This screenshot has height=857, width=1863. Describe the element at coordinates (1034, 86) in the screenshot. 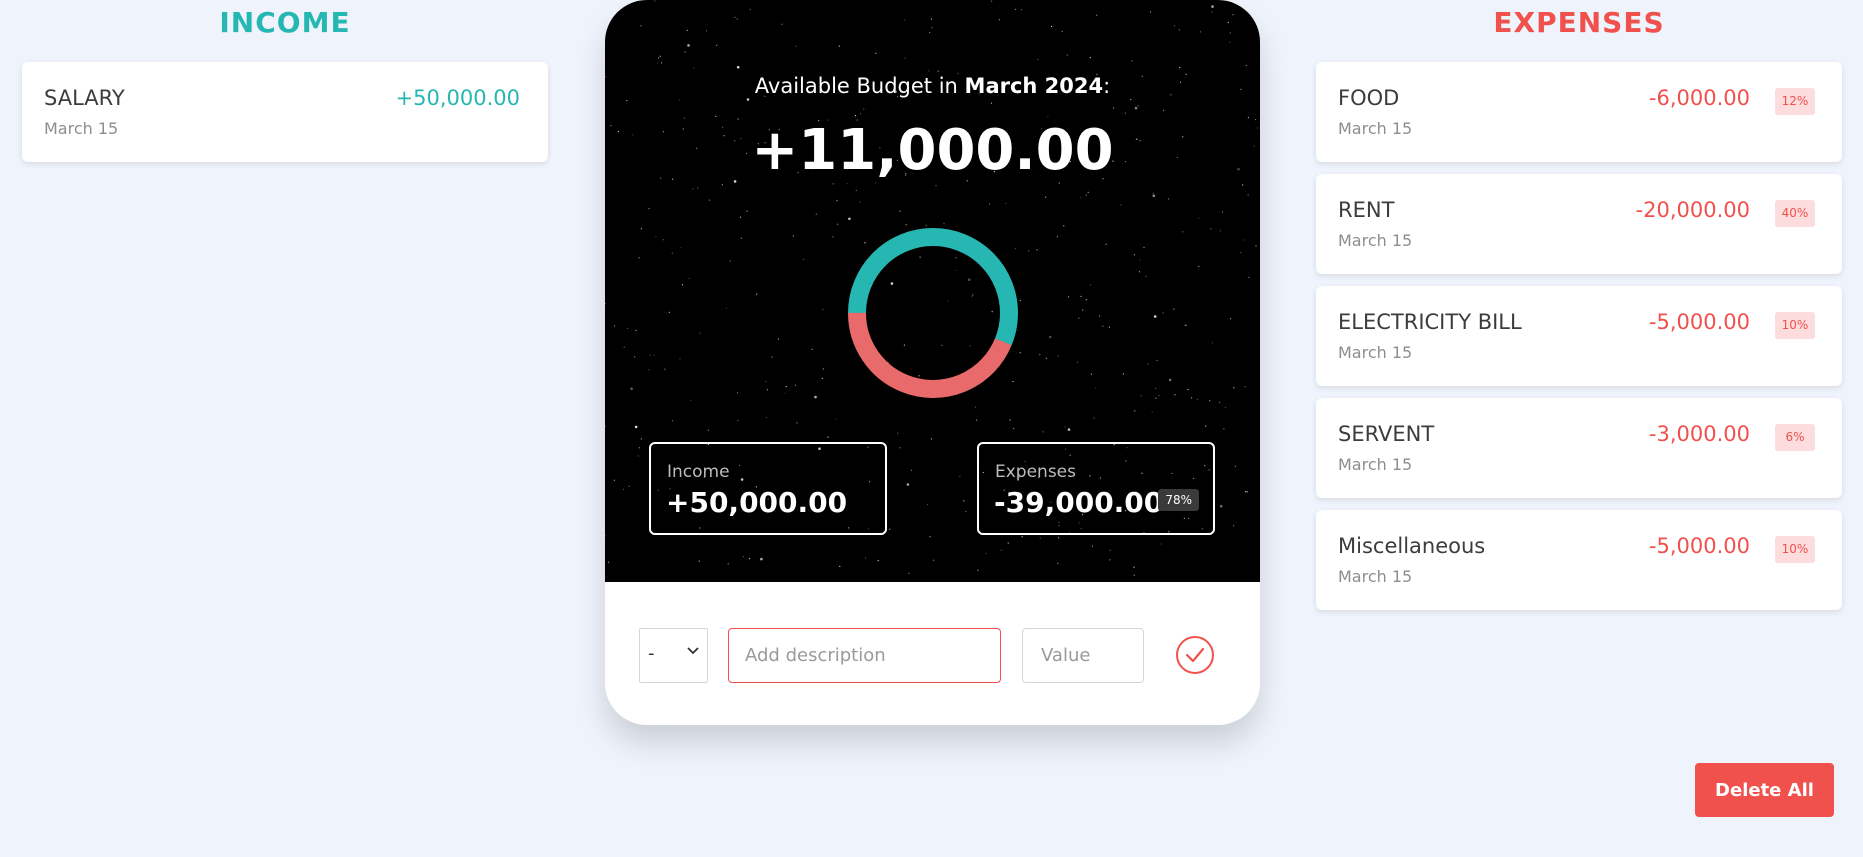

I see `budget-month: March 2024` at that location.